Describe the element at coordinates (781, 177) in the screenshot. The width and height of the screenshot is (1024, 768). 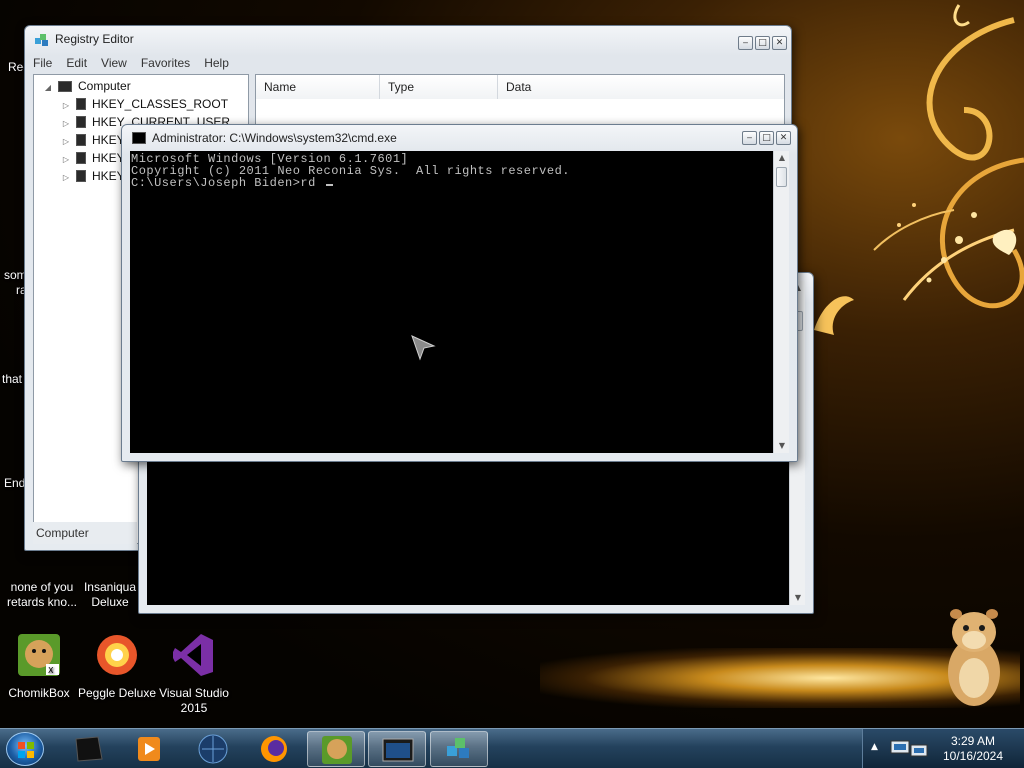
I see `scroll-thumb` at that location.